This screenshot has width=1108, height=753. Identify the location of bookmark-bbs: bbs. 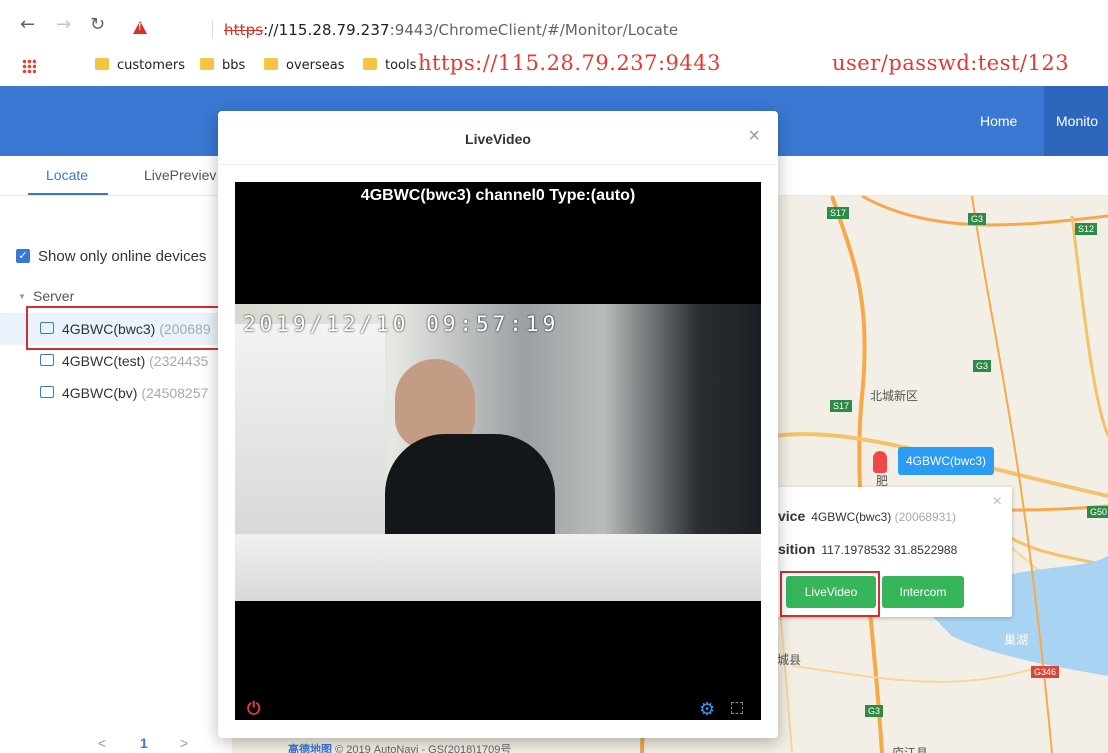
(222, 65).